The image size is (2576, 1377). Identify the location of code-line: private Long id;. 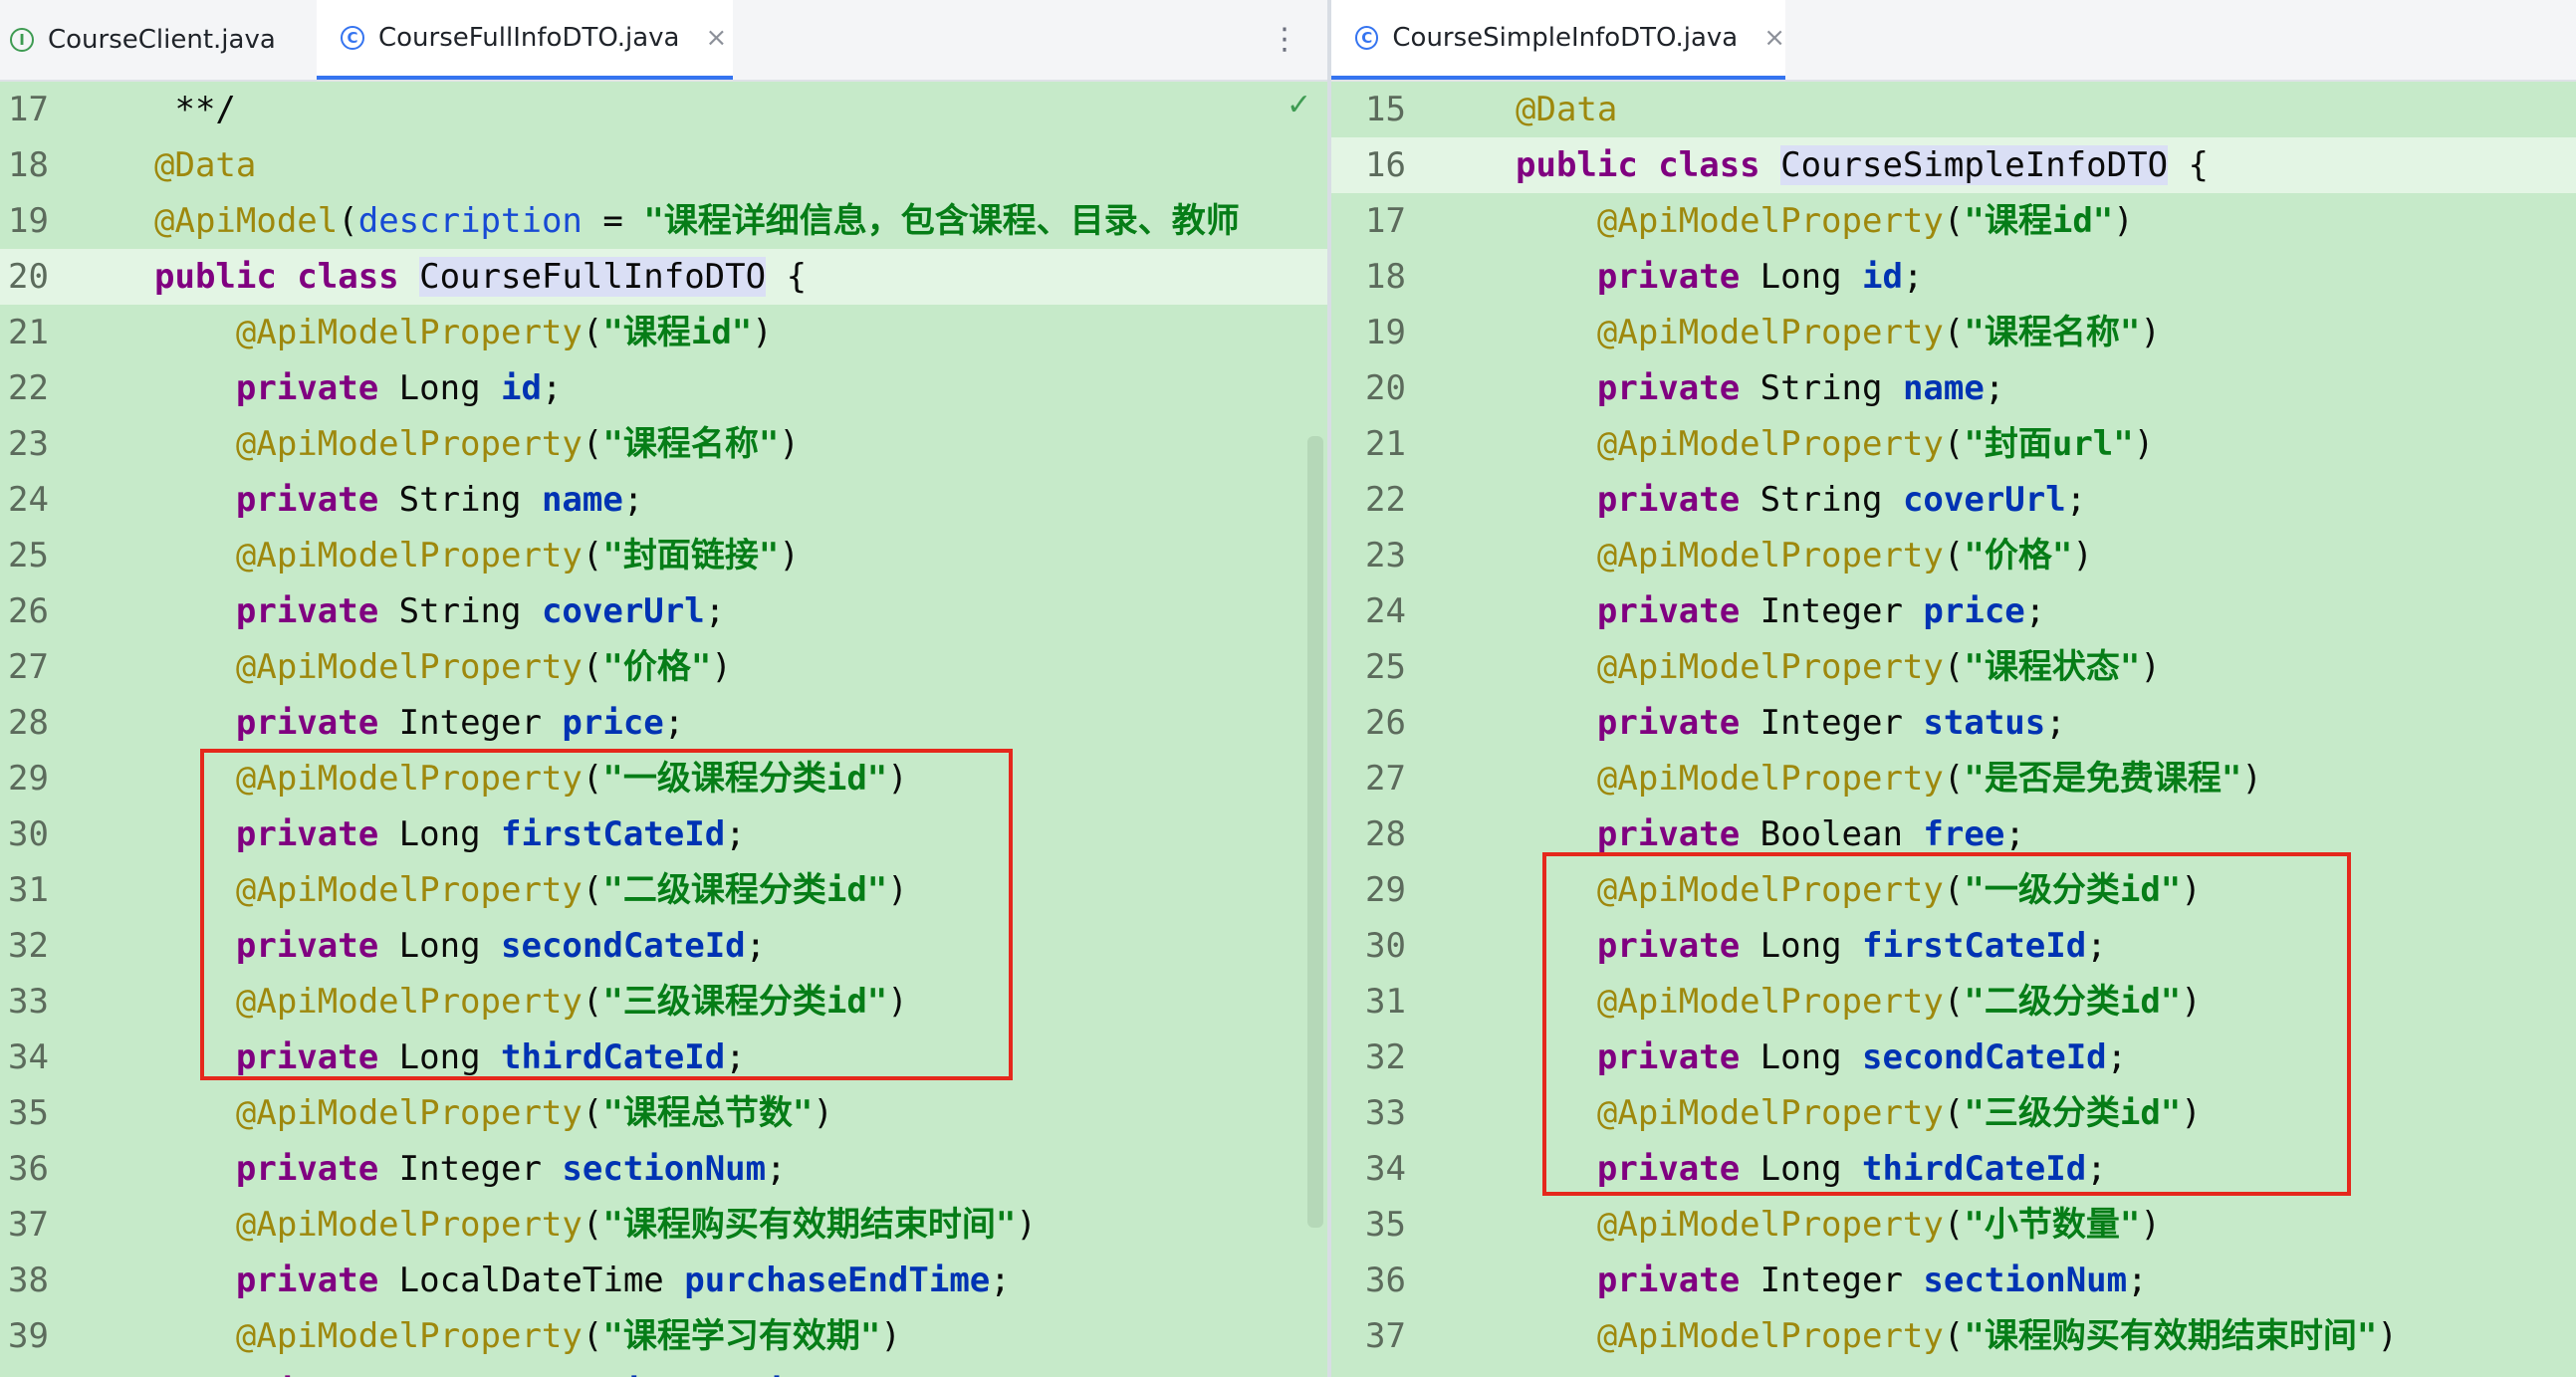
(2046, 277).